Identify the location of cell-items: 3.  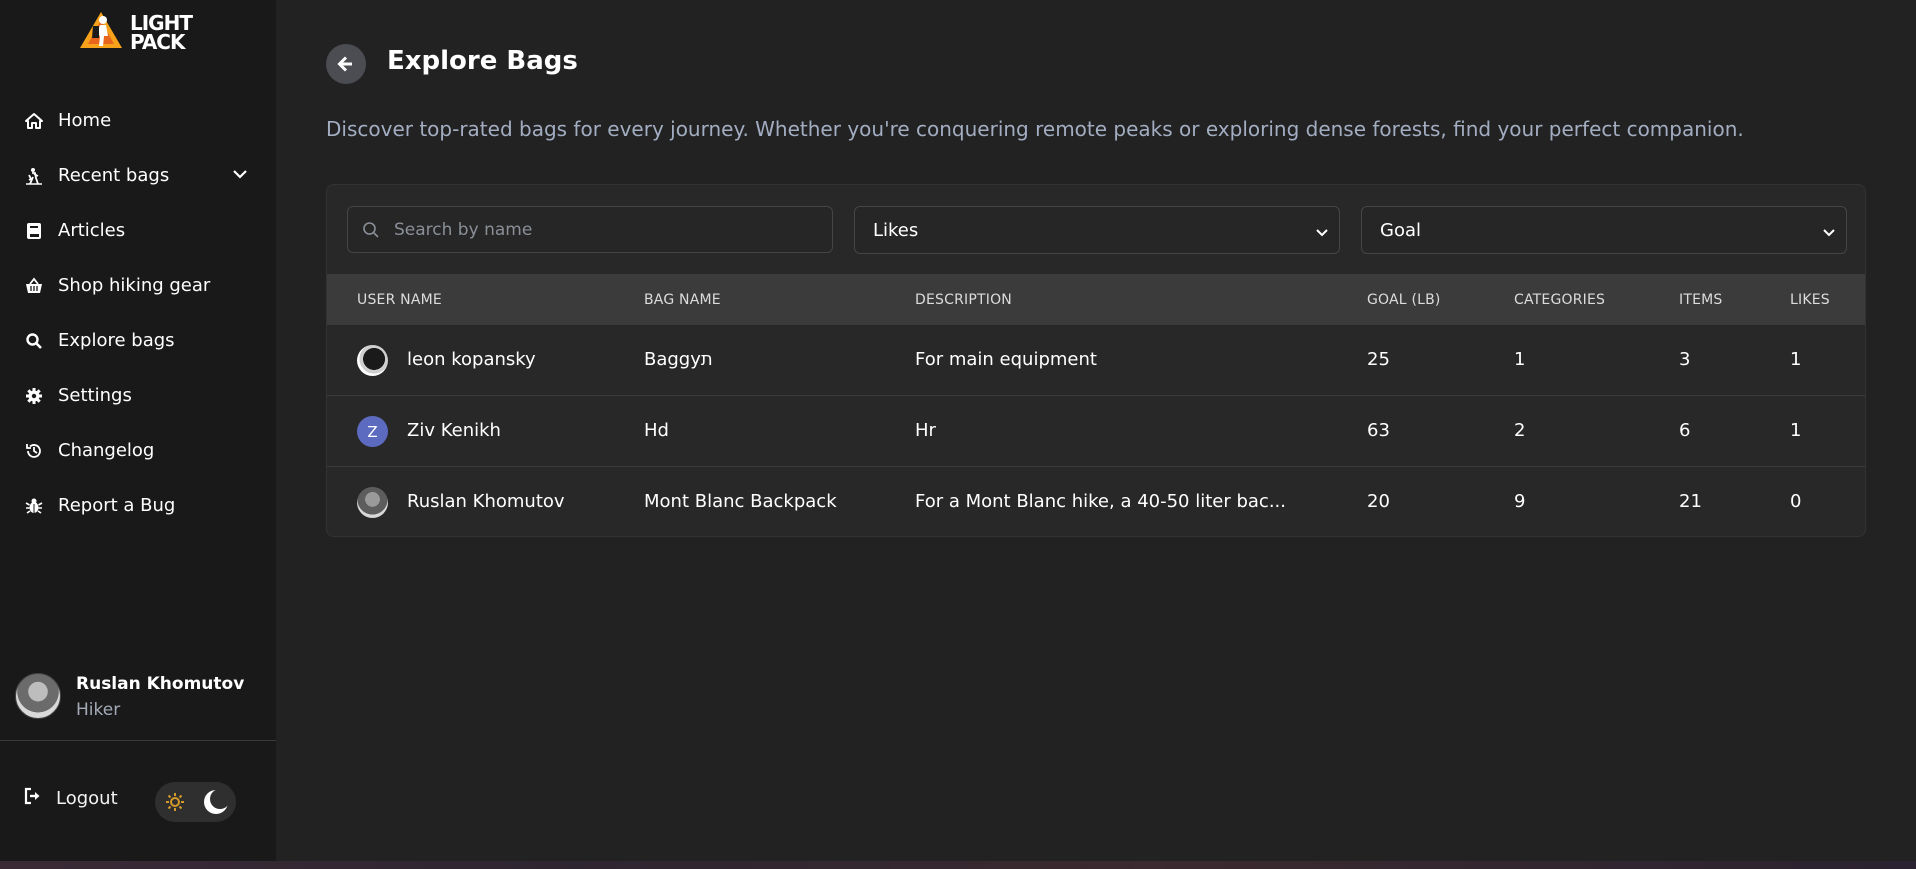
(1685, 359).